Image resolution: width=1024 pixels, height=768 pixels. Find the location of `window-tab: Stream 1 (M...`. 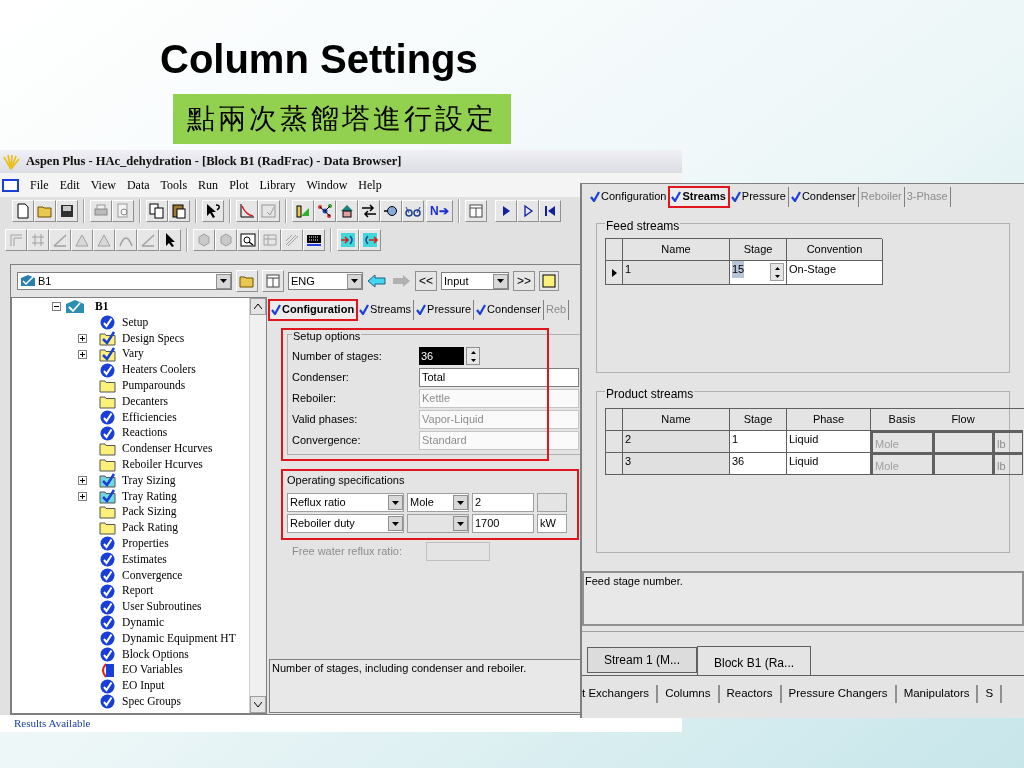

window-tab: Stream 1 (M... is located at coordinates (642, 660).